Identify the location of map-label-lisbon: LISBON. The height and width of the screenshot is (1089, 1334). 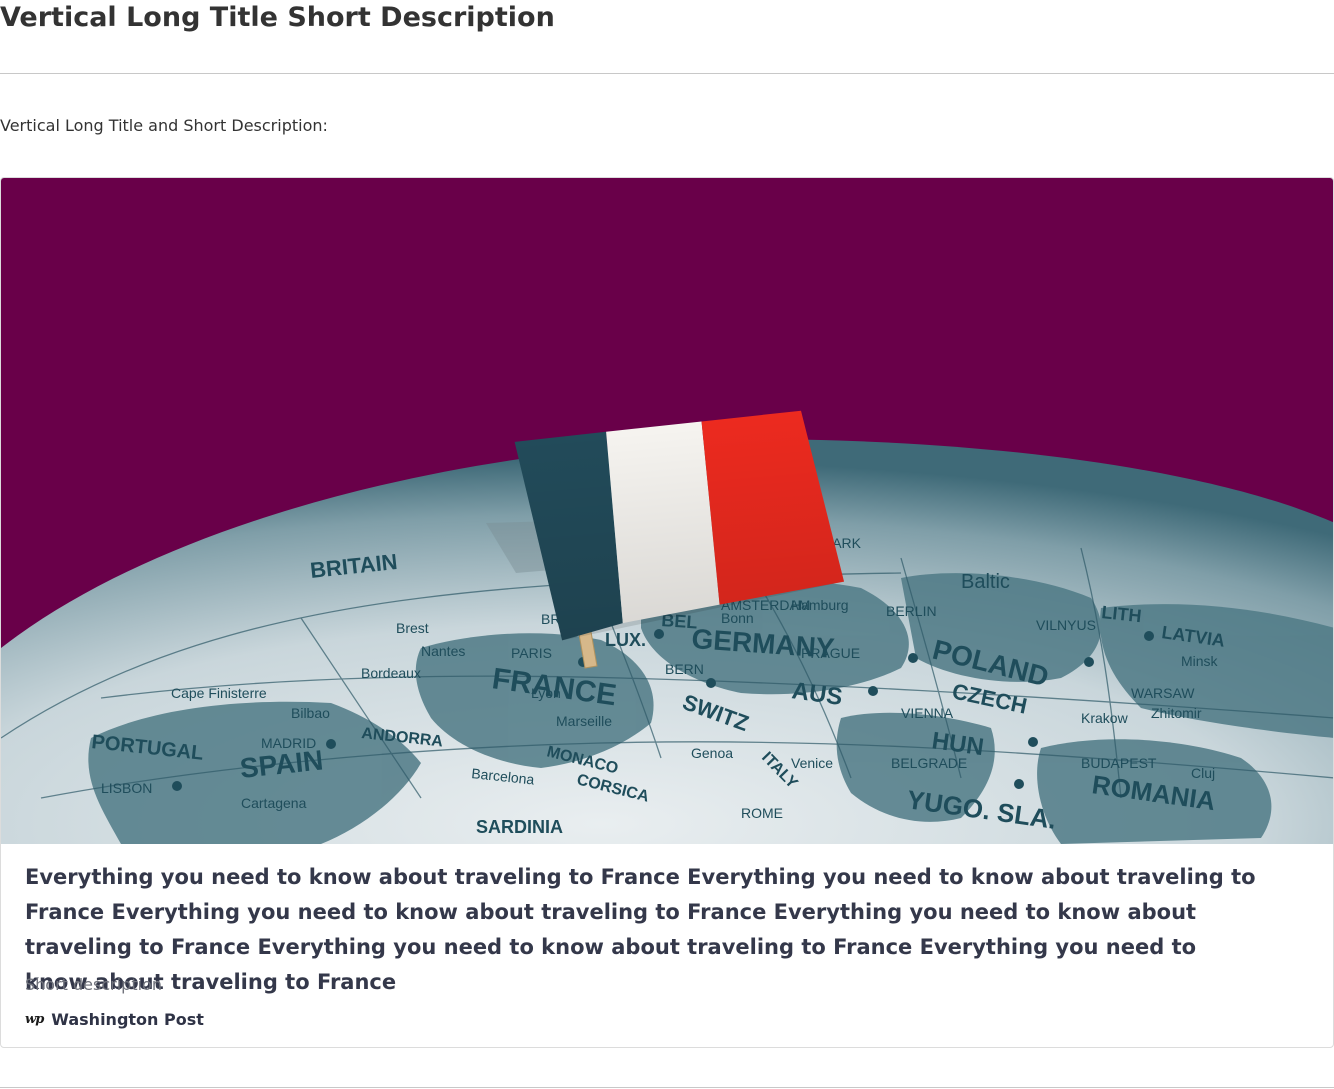
(126, 788).